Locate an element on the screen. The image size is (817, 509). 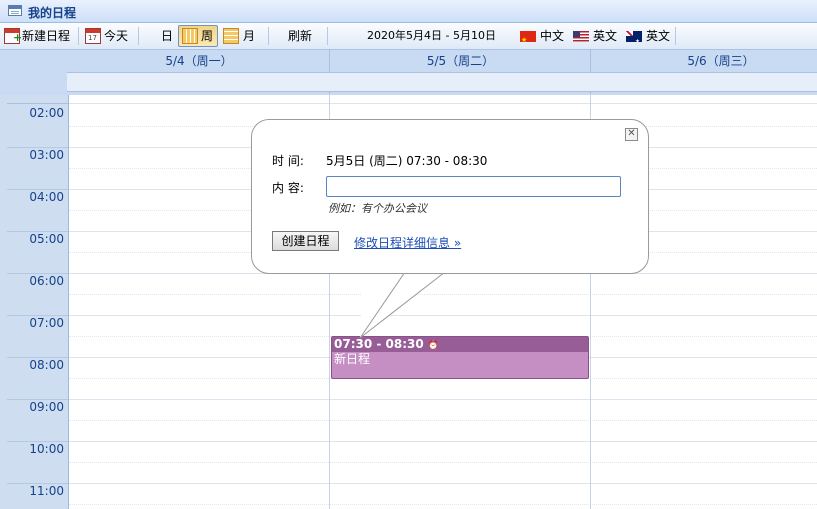
window-title: 我的日程 is located at coordinates (52, 13).